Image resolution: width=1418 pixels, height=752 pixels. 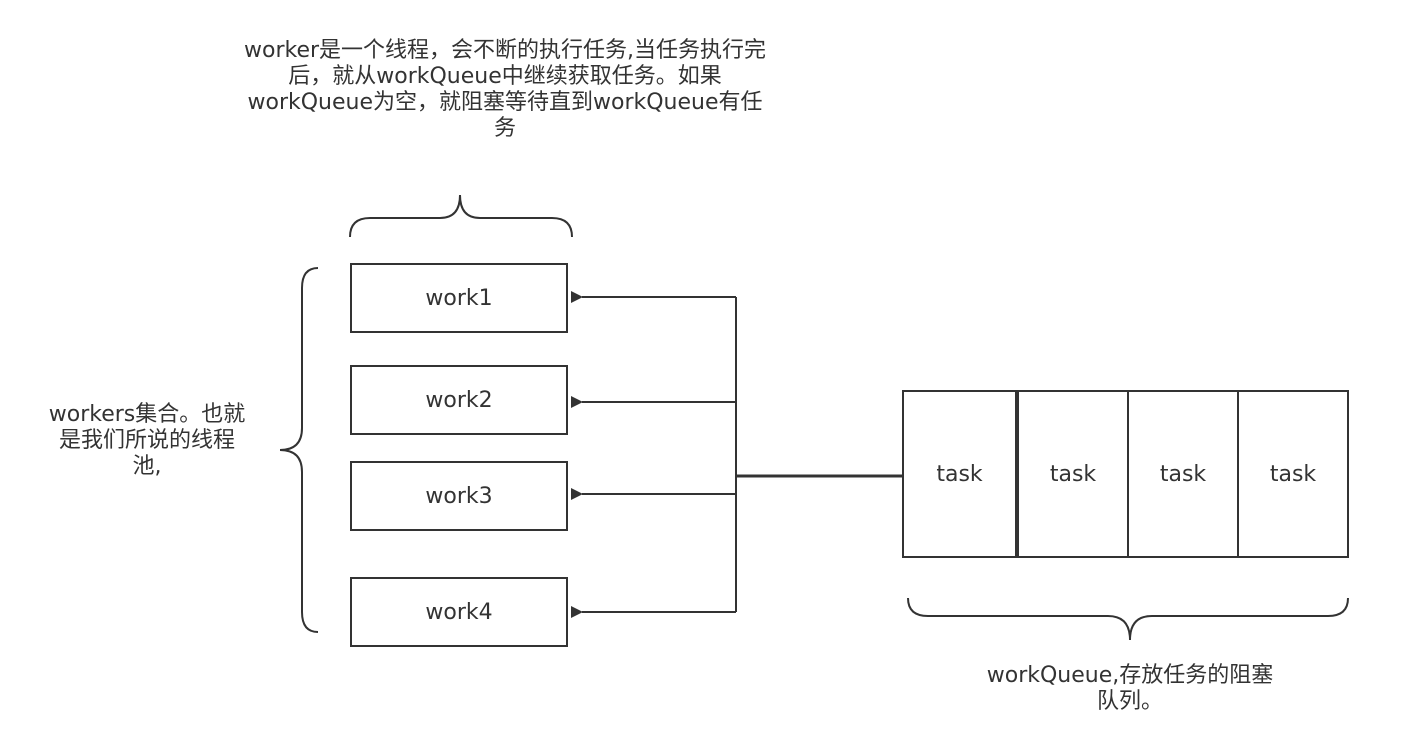 I want to click on queue-description: workQueue,存放任务的阻塞 队列。, so click(x=1130, y=689).